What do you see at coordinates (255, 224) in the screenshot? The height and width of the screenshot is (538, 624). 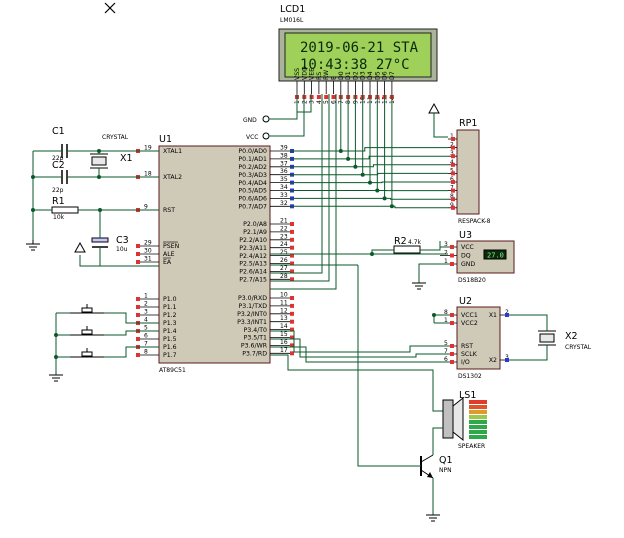 I see `mcu-pin-name: P2.0/A8` at bounding box center [255, 224].